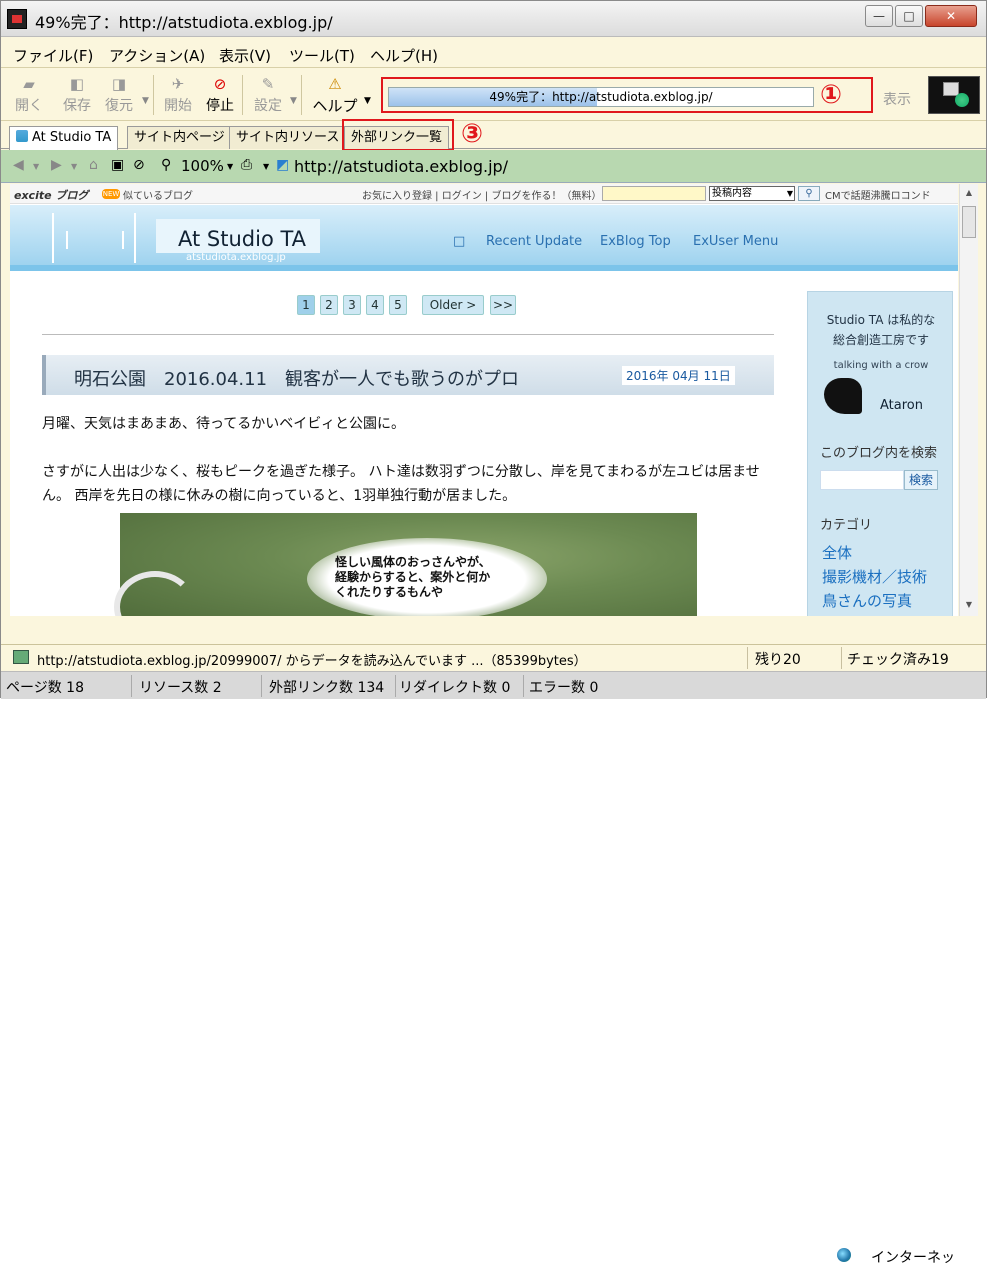 The width and height of the screenshot is (987, 1267). Describe the element at coordinates (503, 305) in the screenshot. I see `pager-last: >>` at that location.